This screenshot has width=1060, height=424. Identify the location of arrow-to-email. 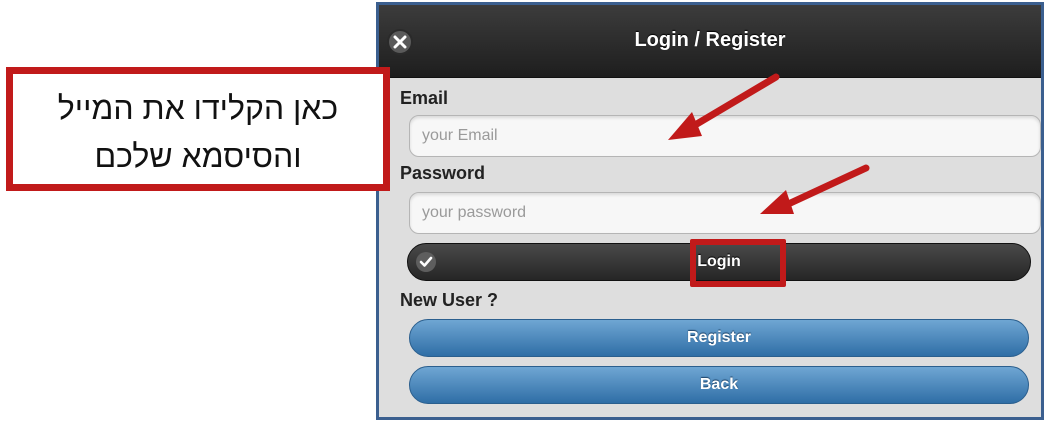
(724, 106).